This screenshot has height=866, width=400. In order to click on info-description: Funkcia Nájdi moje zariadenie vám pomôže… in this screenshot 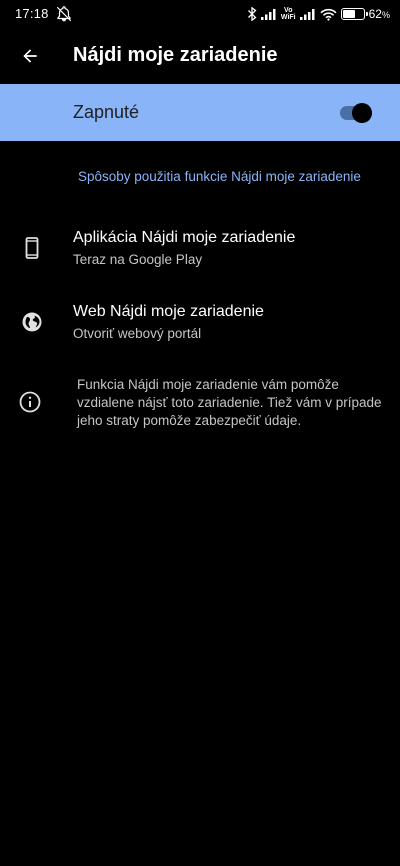, I will do `click(229, 402)`.